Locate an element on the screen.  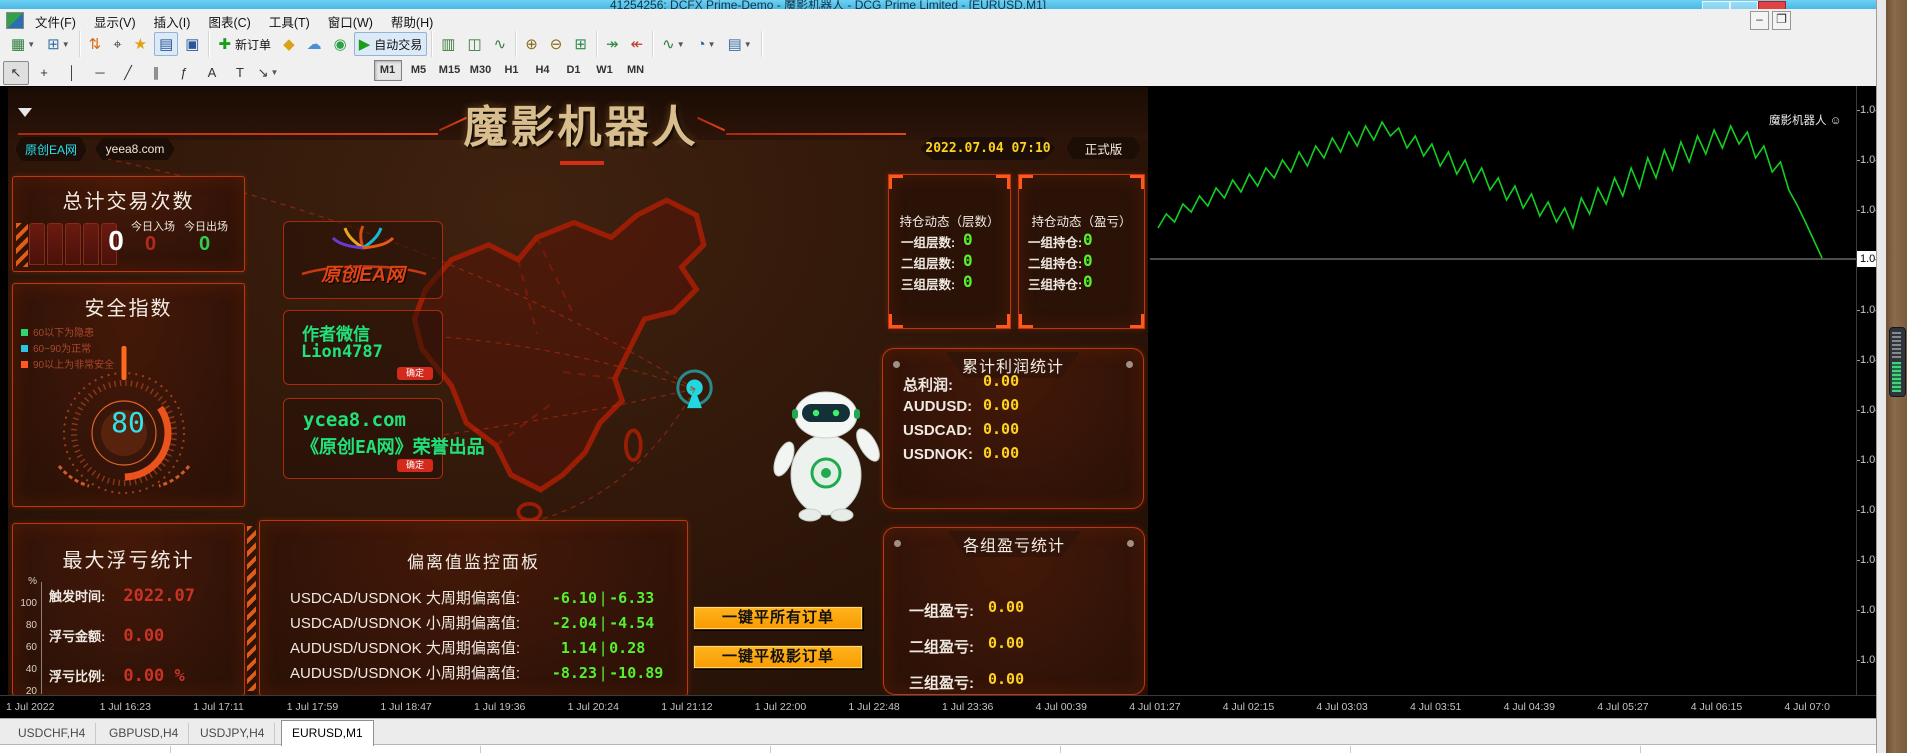
profiles-icon: ⊞ ▼ is located at coordinates (58, 44).